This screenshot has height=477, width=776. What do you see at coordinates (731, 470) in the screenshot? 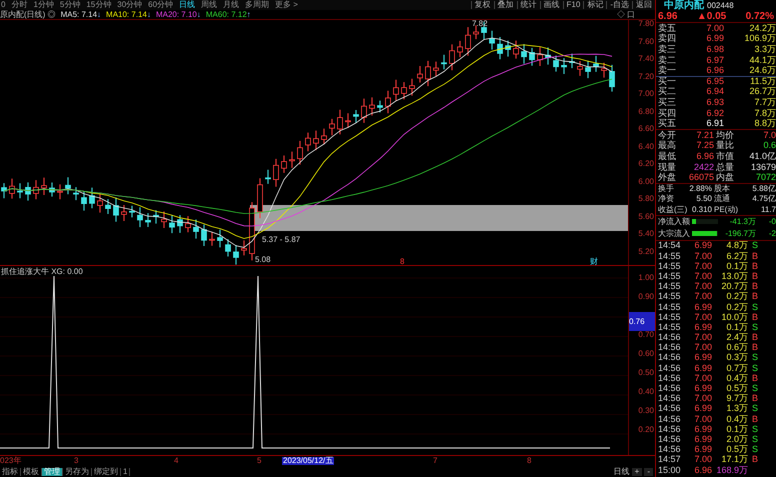
I see `trade-volume: 168.9万` at bounding box center [731, 470].